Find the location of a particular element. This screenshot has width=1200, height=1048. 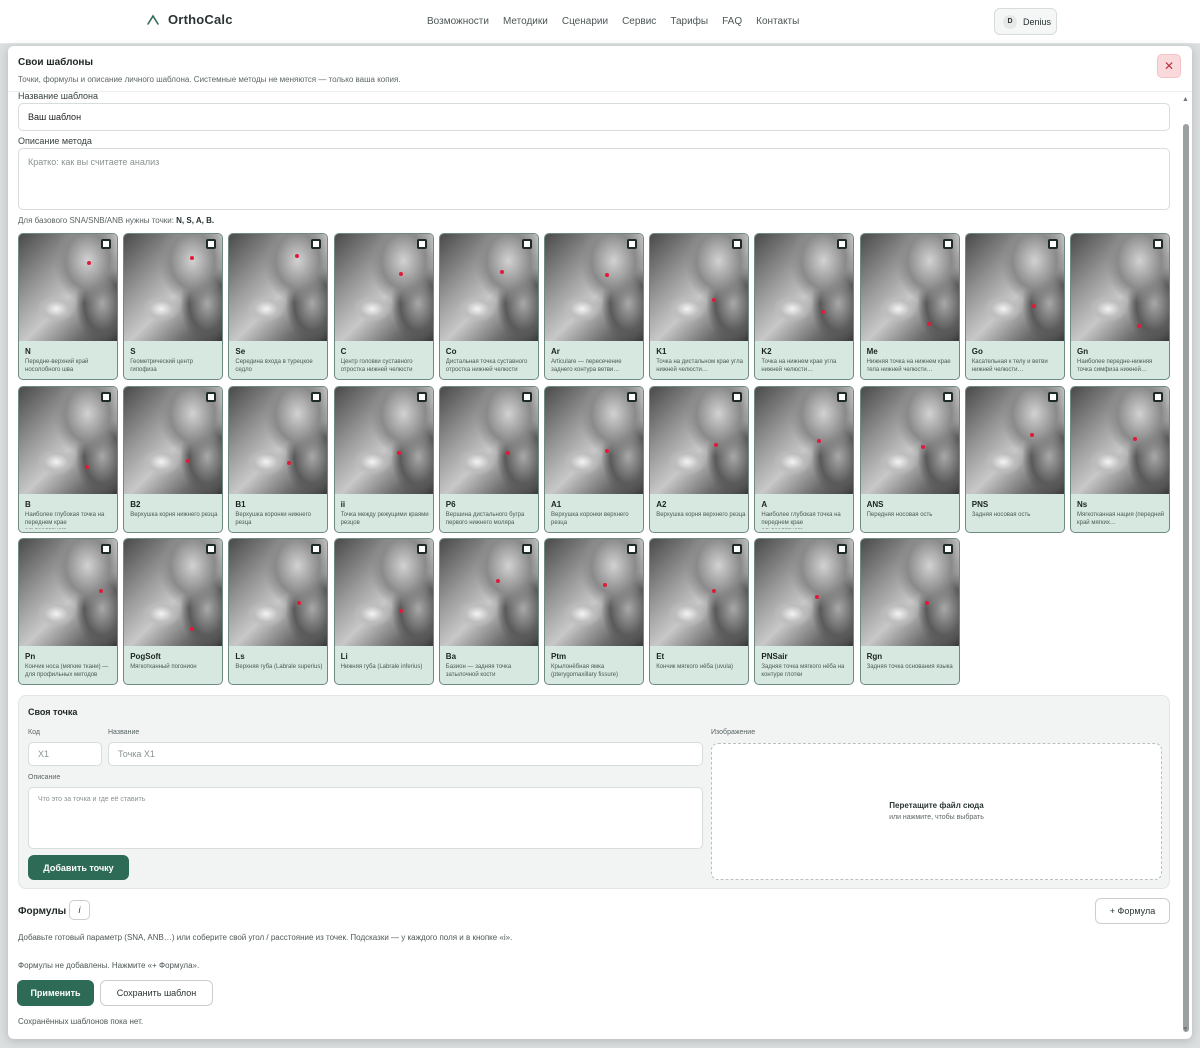

scrollbar is located at coordinates (1186, 578).